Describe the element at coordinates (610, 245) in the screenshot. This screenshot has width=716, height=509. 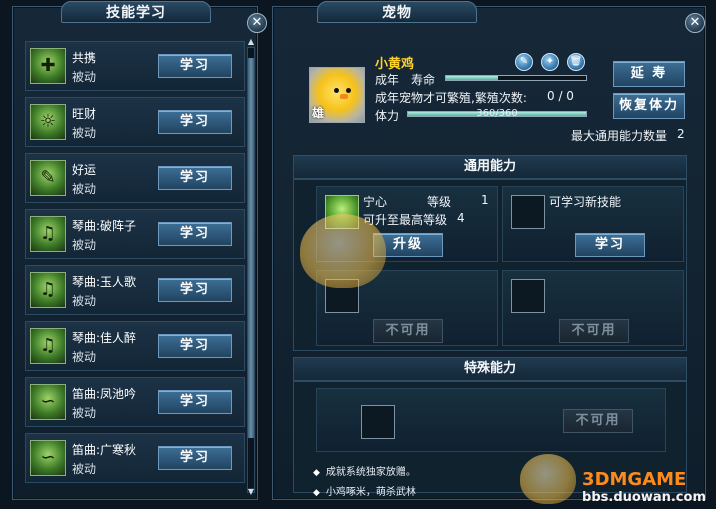
I see `learn-ability-button: 学习` at that location.